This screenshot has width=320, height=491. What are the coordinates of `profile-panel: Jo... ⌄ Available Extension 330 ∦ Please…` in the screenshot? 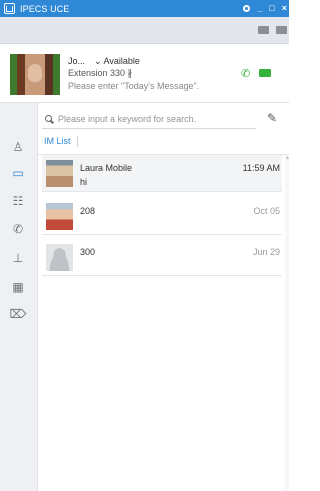 It's located at (144, 73).